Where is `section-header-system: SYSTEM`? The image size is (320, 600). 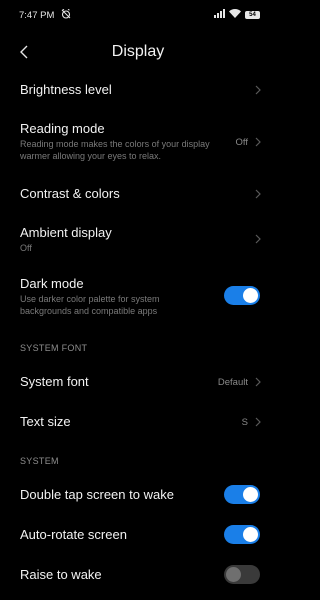
section-header-system: SYSTEM is located at coordinates (39, 461).